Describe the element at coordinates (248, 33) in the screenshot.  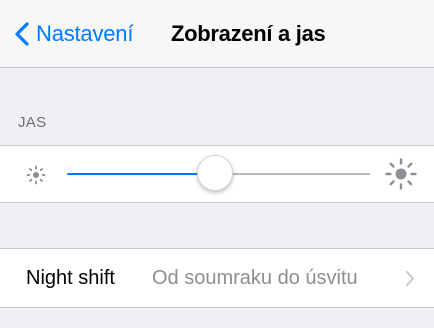
I see `page-title: Zobrazení a jas` at that location.